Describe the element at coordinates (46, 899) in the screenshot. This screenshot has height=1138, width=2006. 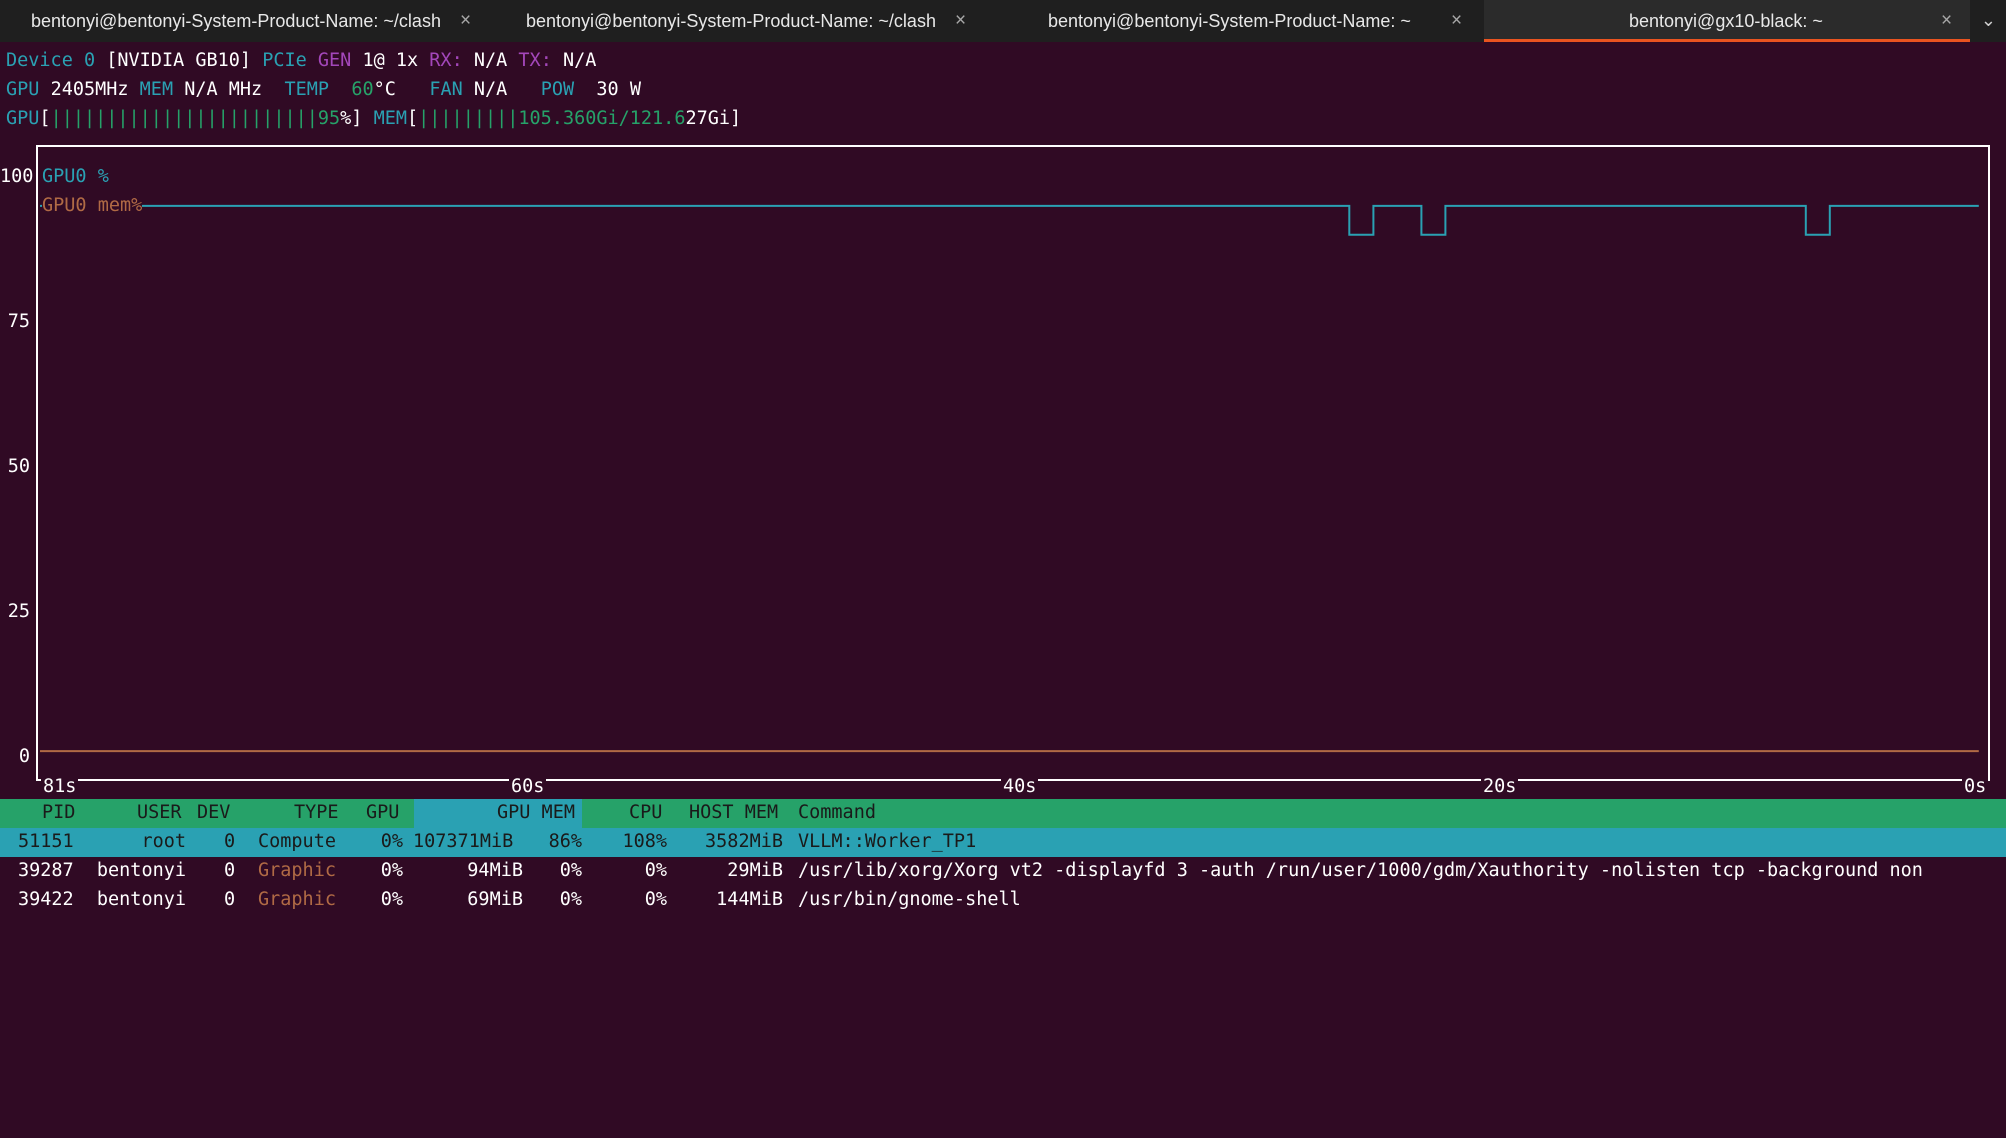
I see `cell-pid: 39422` at that location.